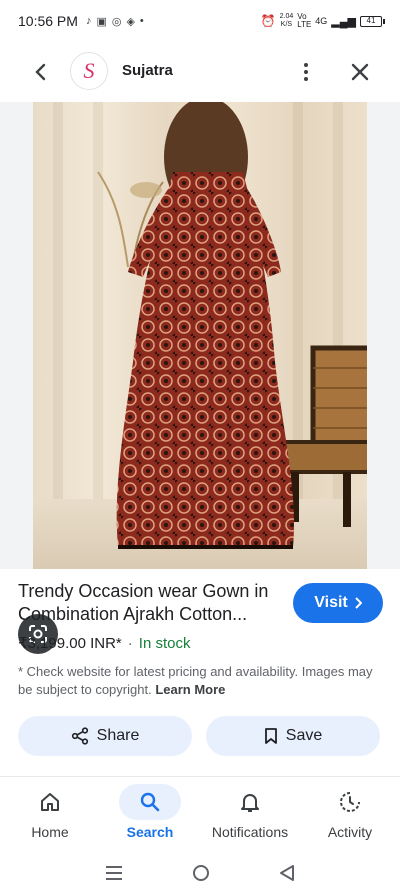 The height and width of the screenshot is (895, 400). I want to click on bell-icon-wrap, so click(250, 802).